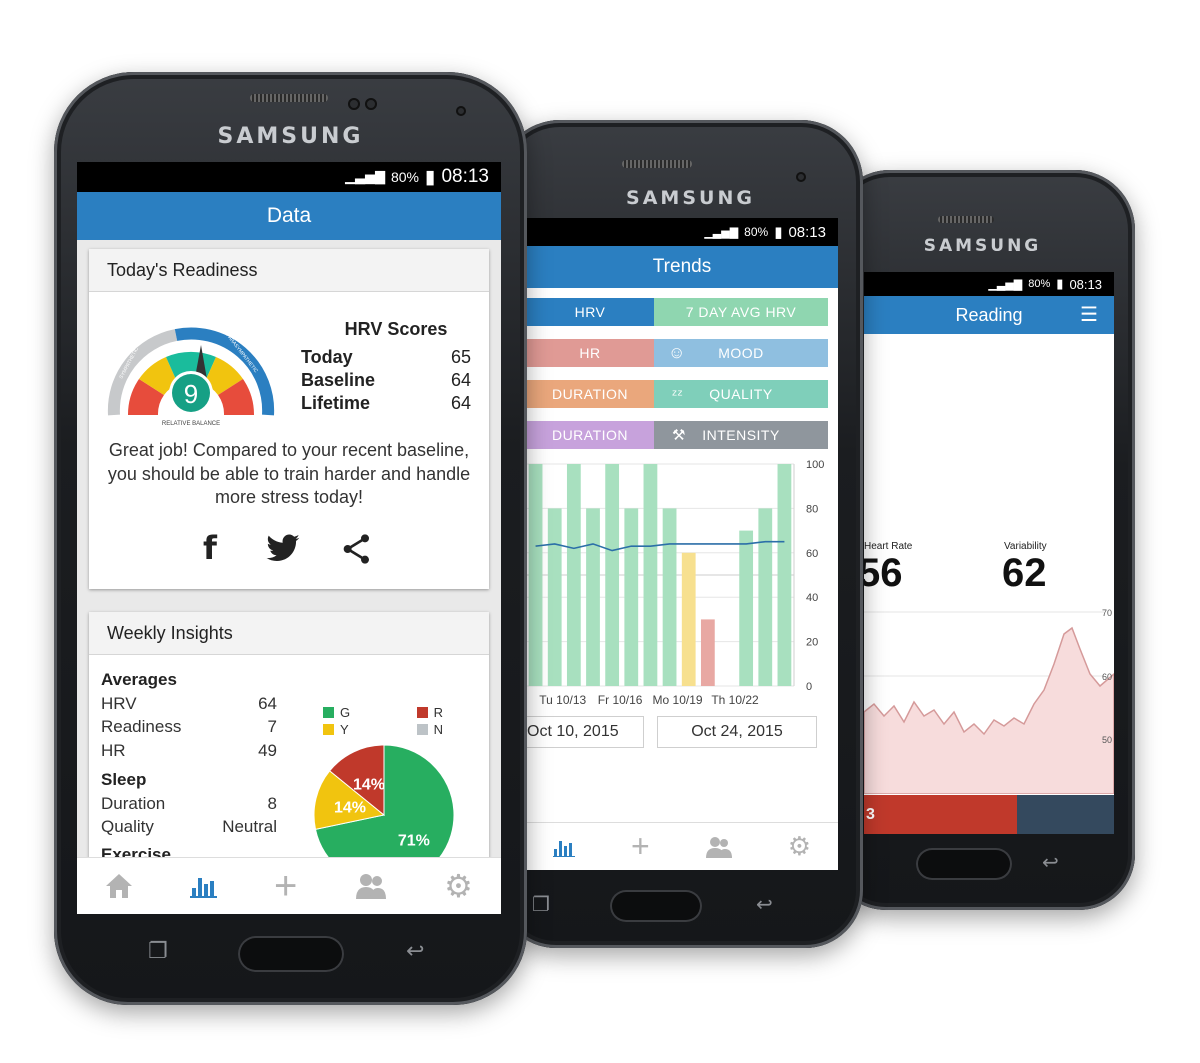 The width and height of the screenshot is (1200, 1063). What do you see at coordinates (267, 703) in the screenshot?
I see `stat-value: 64` at bounding box center [267, 703].